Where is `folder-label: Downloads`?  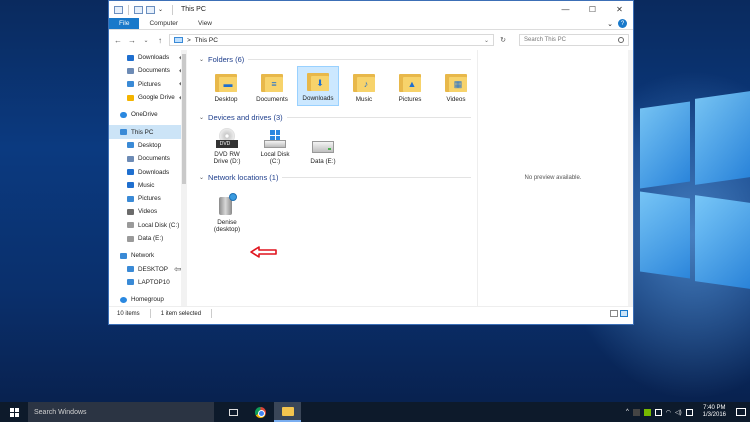
folder-label: Downloads is located at coordinates (318, 98).